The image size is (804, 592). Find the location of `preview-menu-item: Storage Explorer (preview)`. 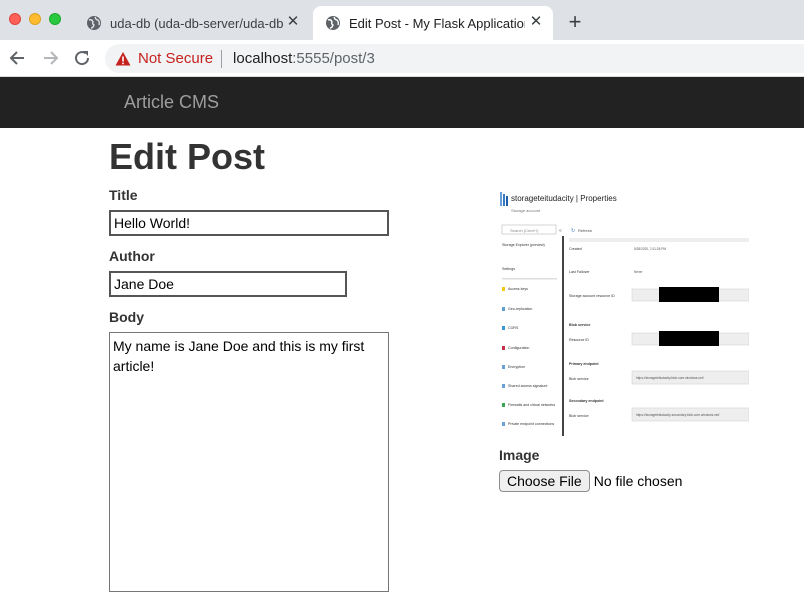

preview-menu-item: Storage Explorer (preview) is located at coordinates (523, 245).